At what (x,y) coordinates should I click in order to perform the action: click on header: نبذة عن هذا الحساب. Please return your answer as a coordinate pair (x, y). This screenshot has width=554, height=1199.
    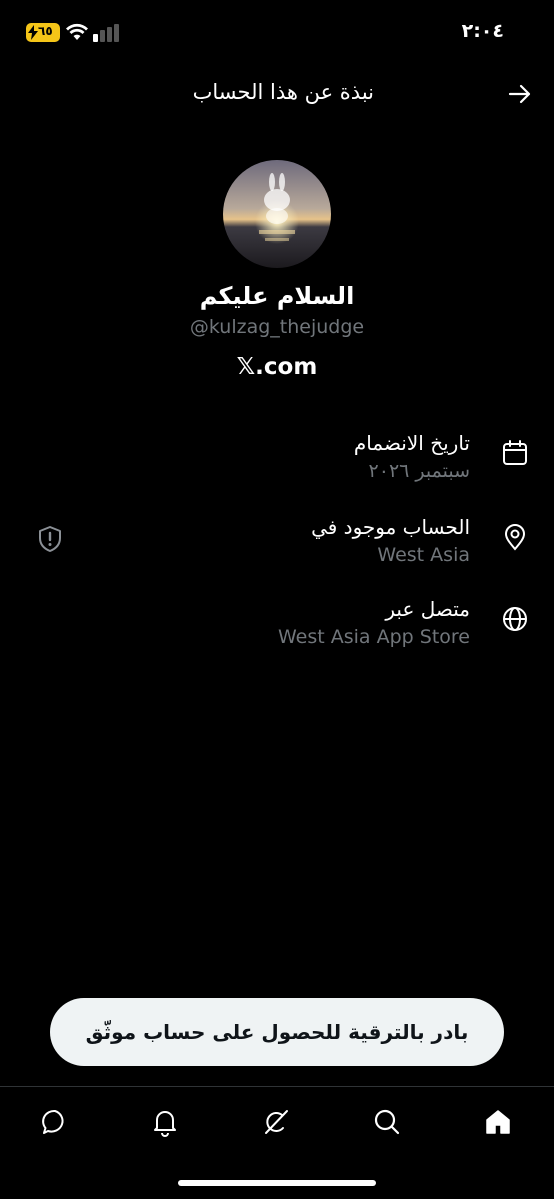
    Looking at the image, I should click on (277, 94).